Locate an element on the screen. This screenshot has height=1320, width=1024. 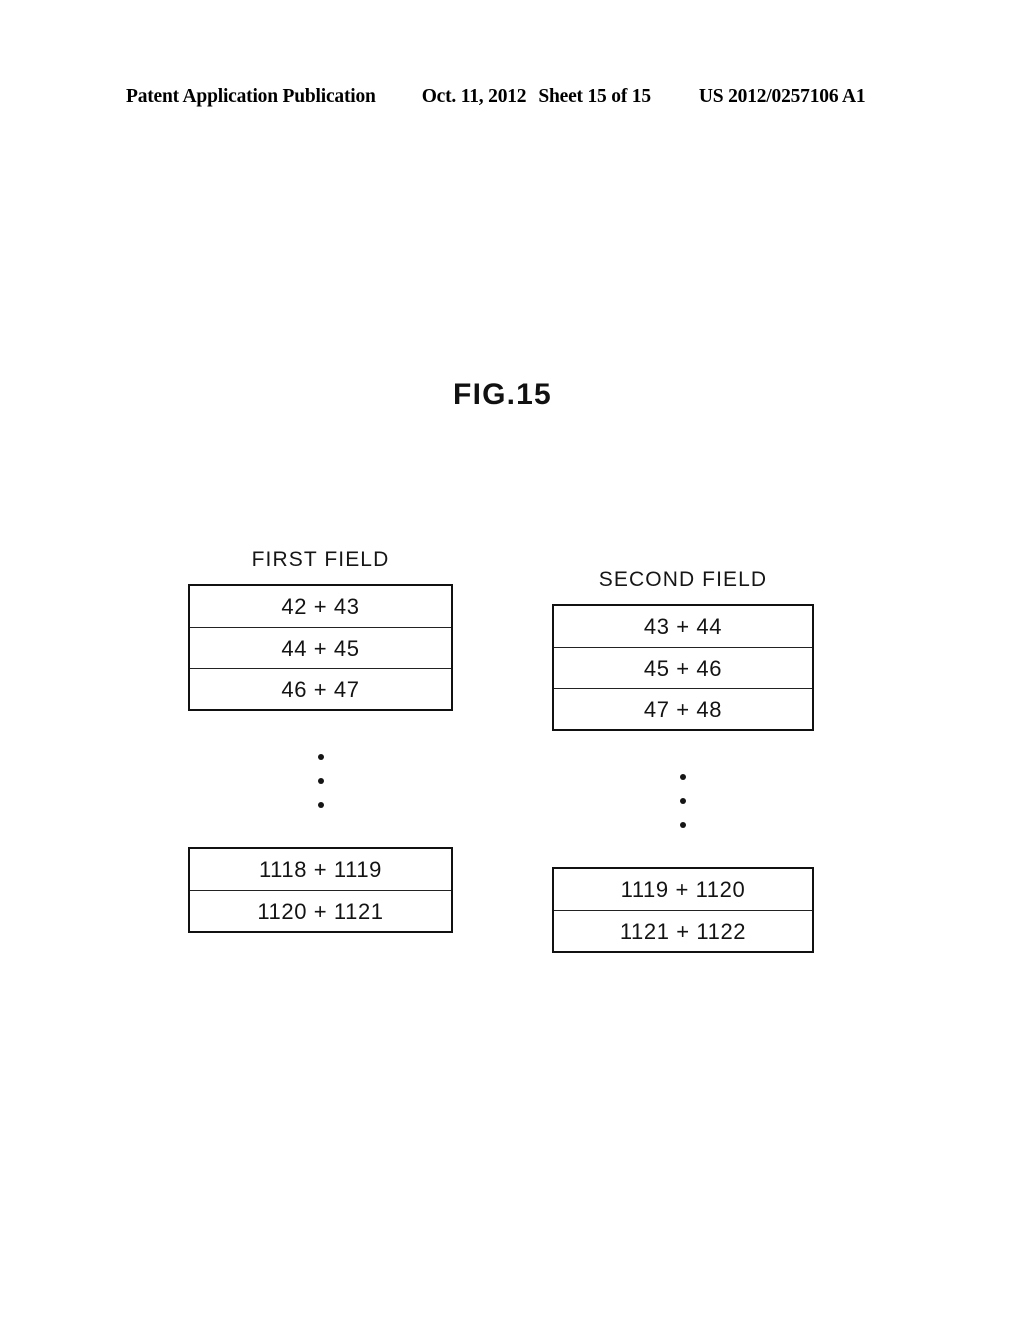
header-date: Oct. 11, 2012 is located at coordinates (474, 96).